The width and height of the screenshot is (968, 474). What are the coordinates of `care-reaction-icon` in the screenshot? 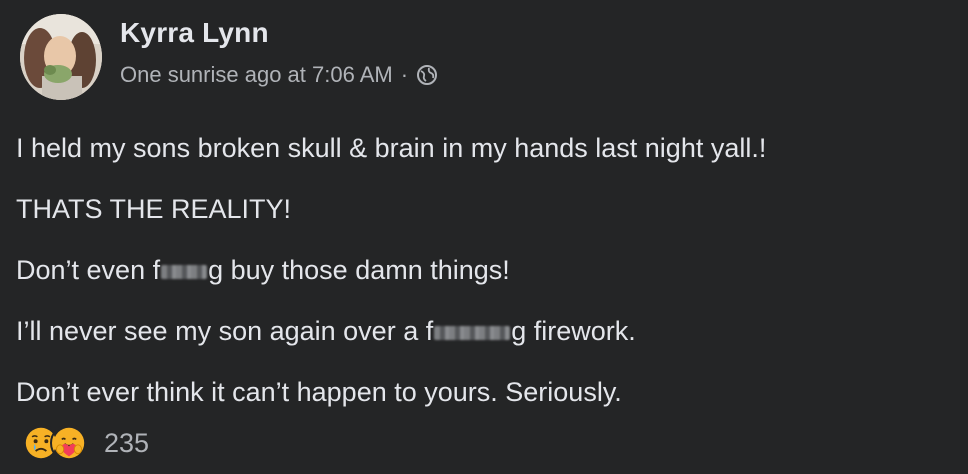 It's located at (69, 443).